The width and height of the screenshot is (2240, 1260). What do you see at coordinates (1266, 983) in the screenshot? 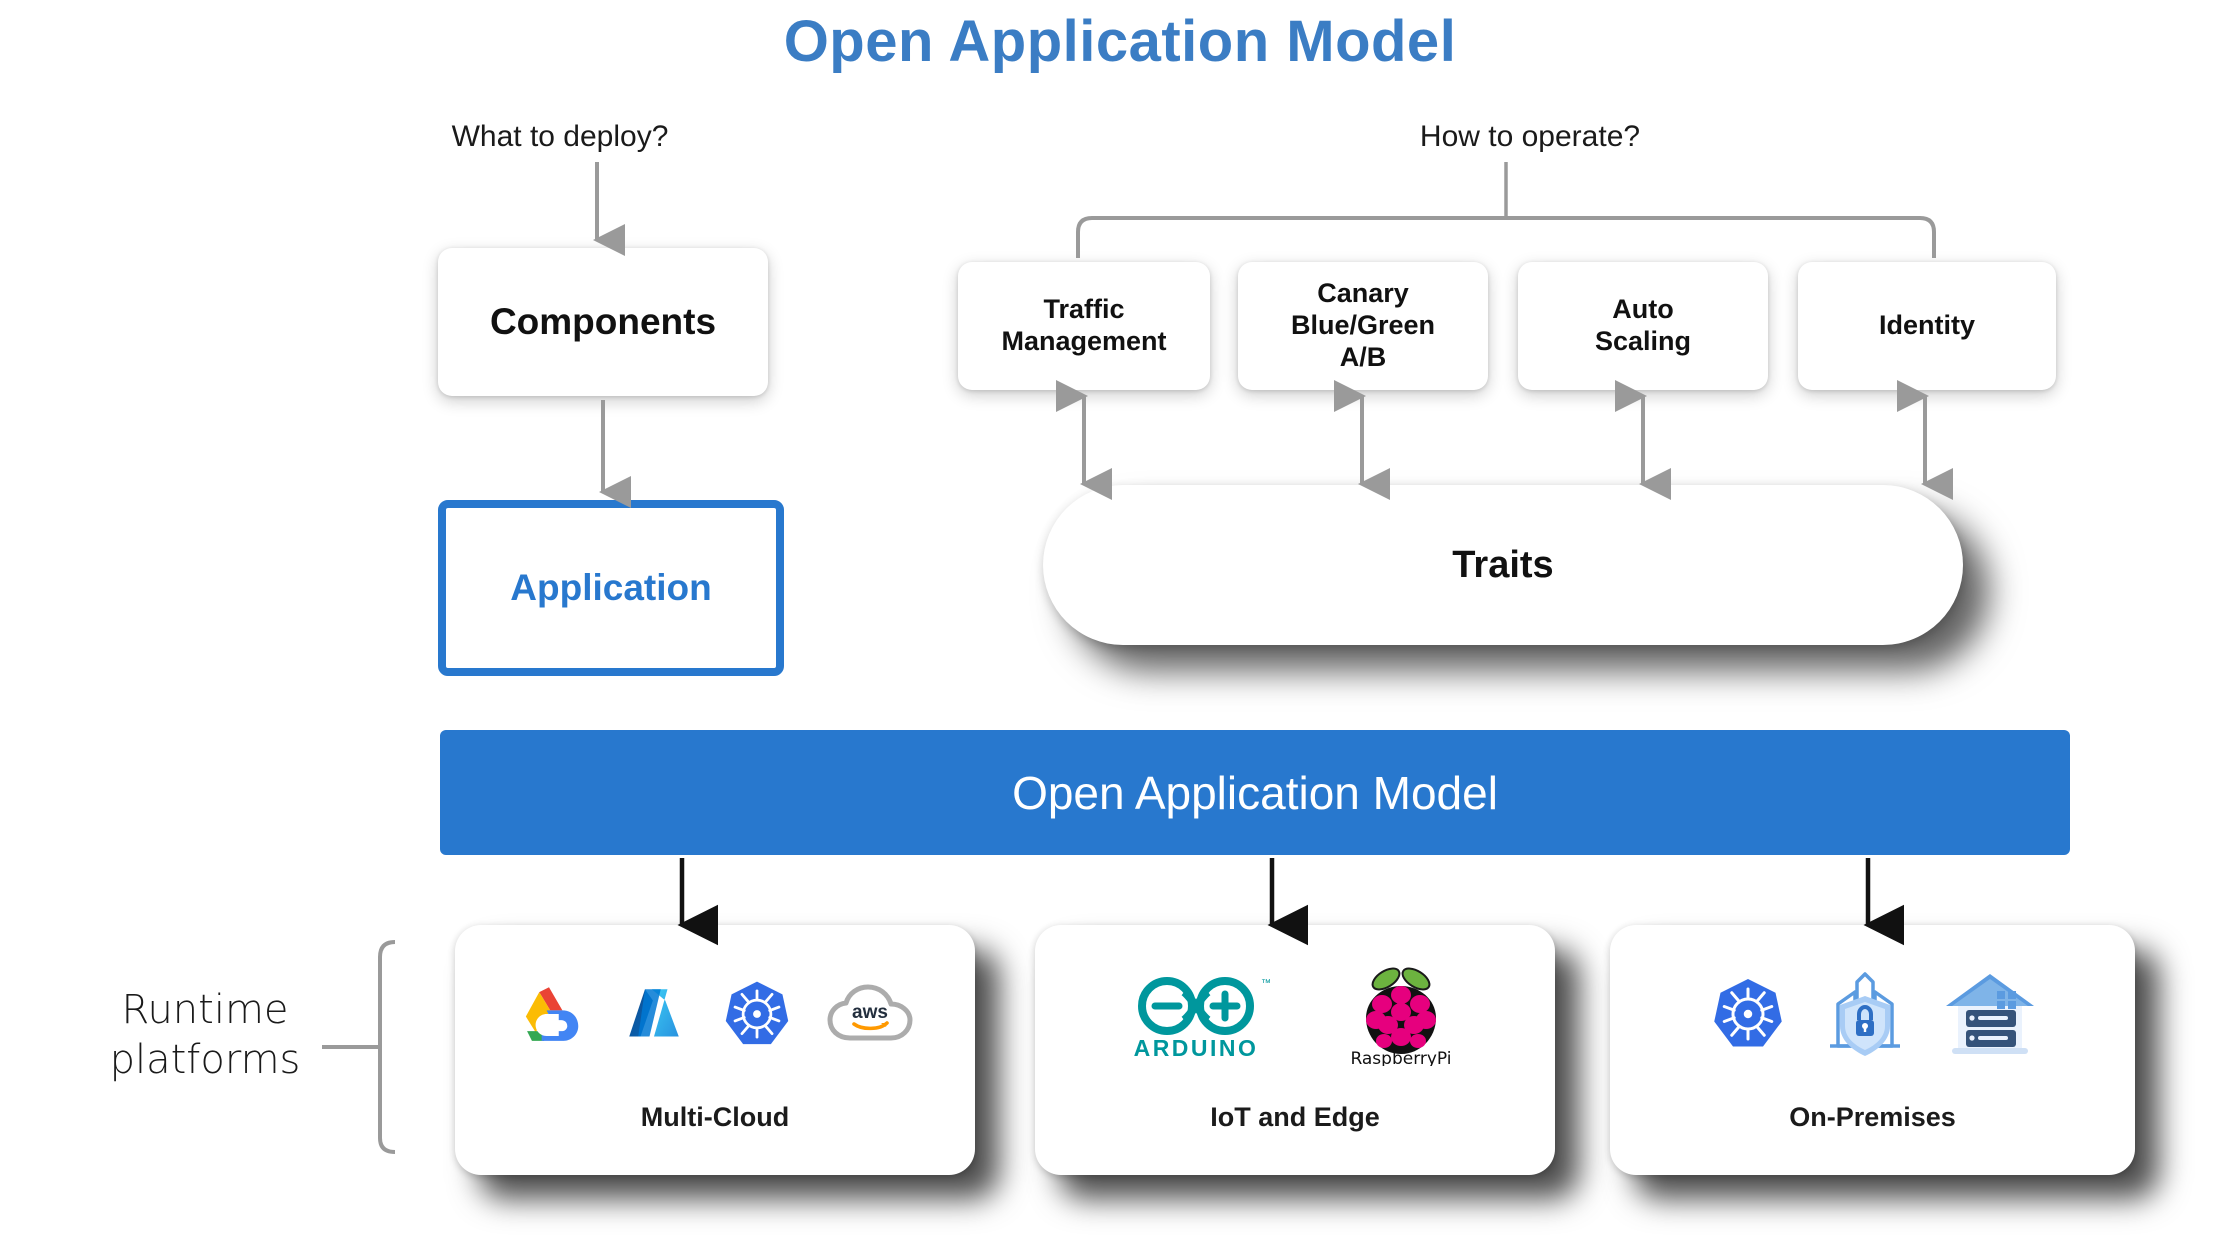
I see `svg-text: ™` at bounding box center [1266, 983].